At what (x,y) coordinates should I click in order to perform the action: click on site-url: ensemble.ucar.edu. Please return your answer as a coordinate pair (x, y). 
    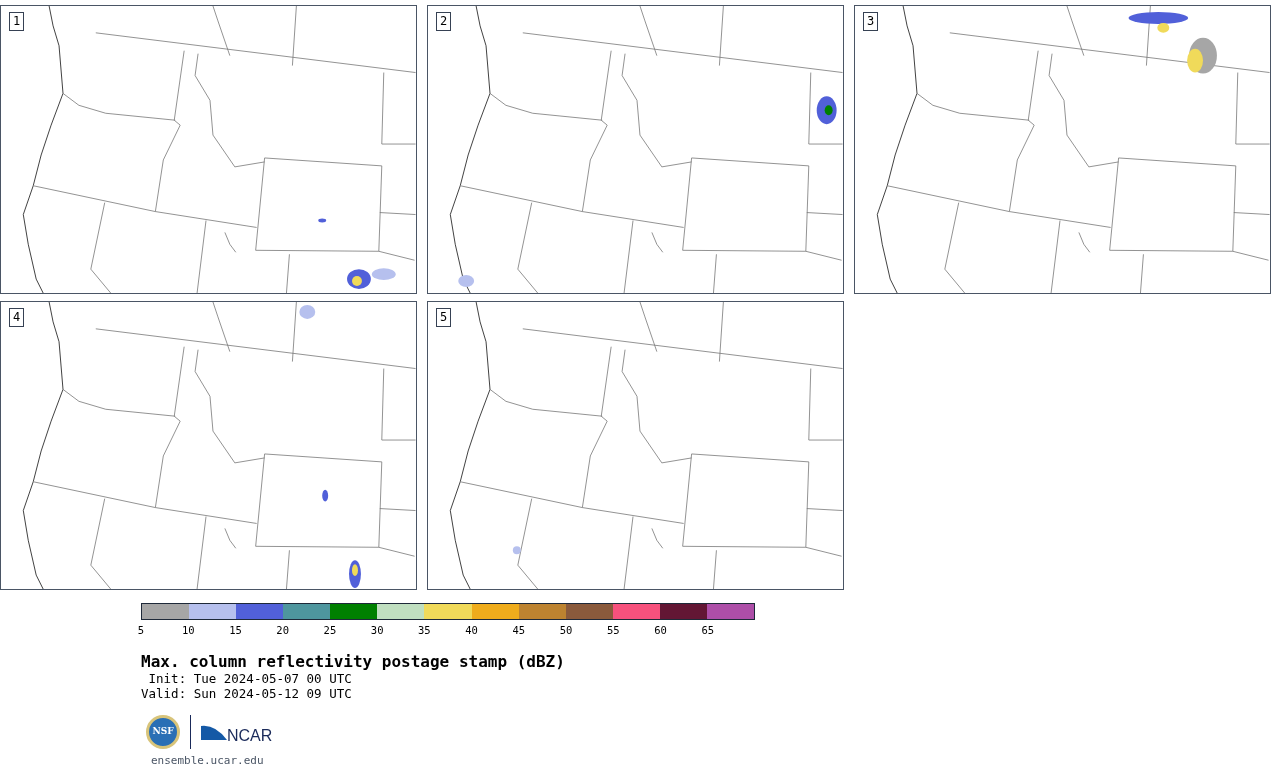
    Looking at the image, I should click on (208, 761).